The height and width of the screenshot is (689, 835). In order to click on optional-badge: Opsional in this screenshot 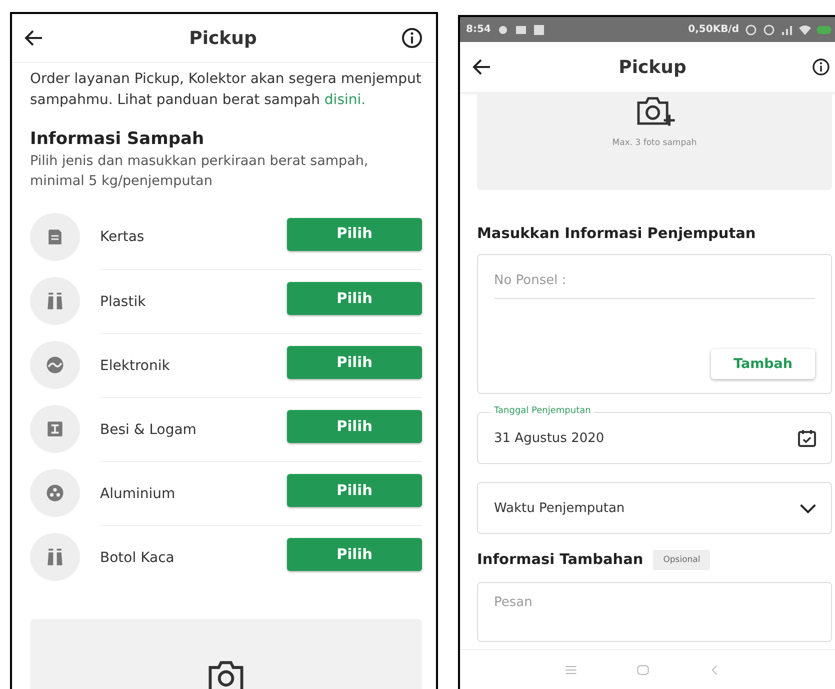, I will do `click(681, 560)`.